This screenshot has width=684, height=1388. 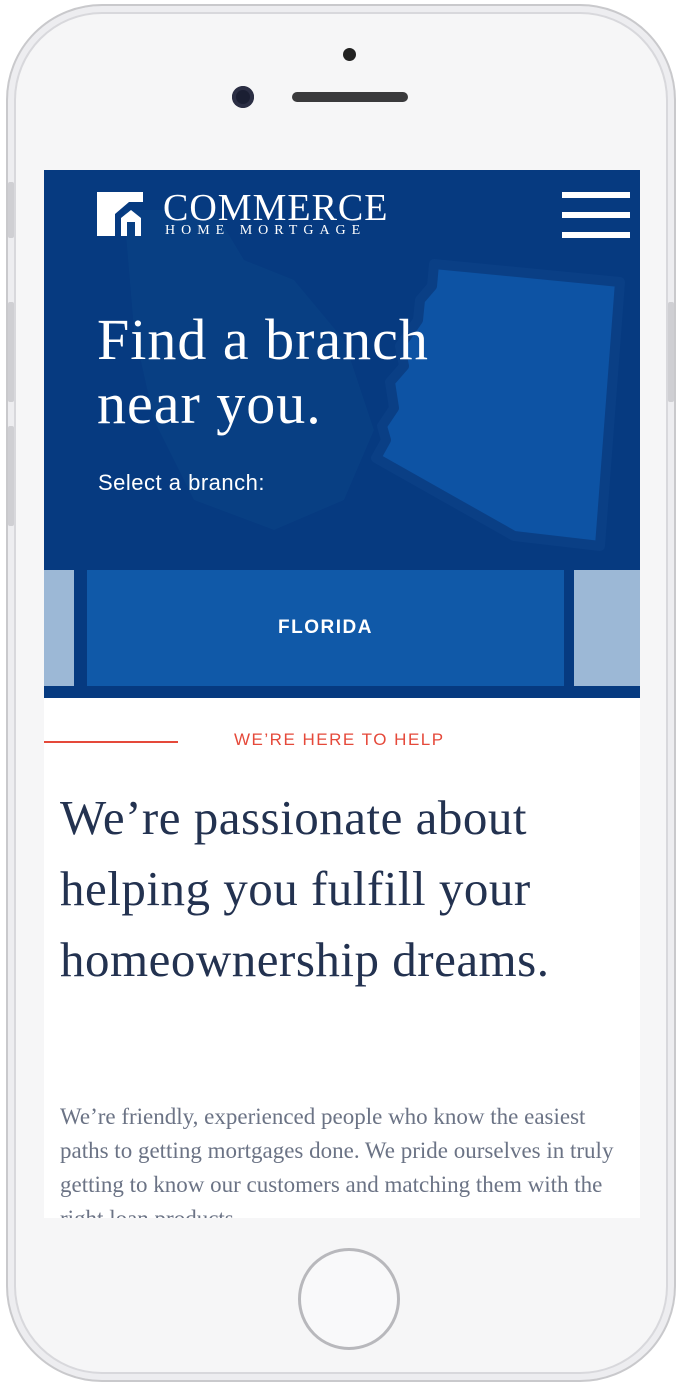 What do you see at coordinates (607, 628) in the screenshot?
I see `next-branch-card` at bounding box center [607, 628].